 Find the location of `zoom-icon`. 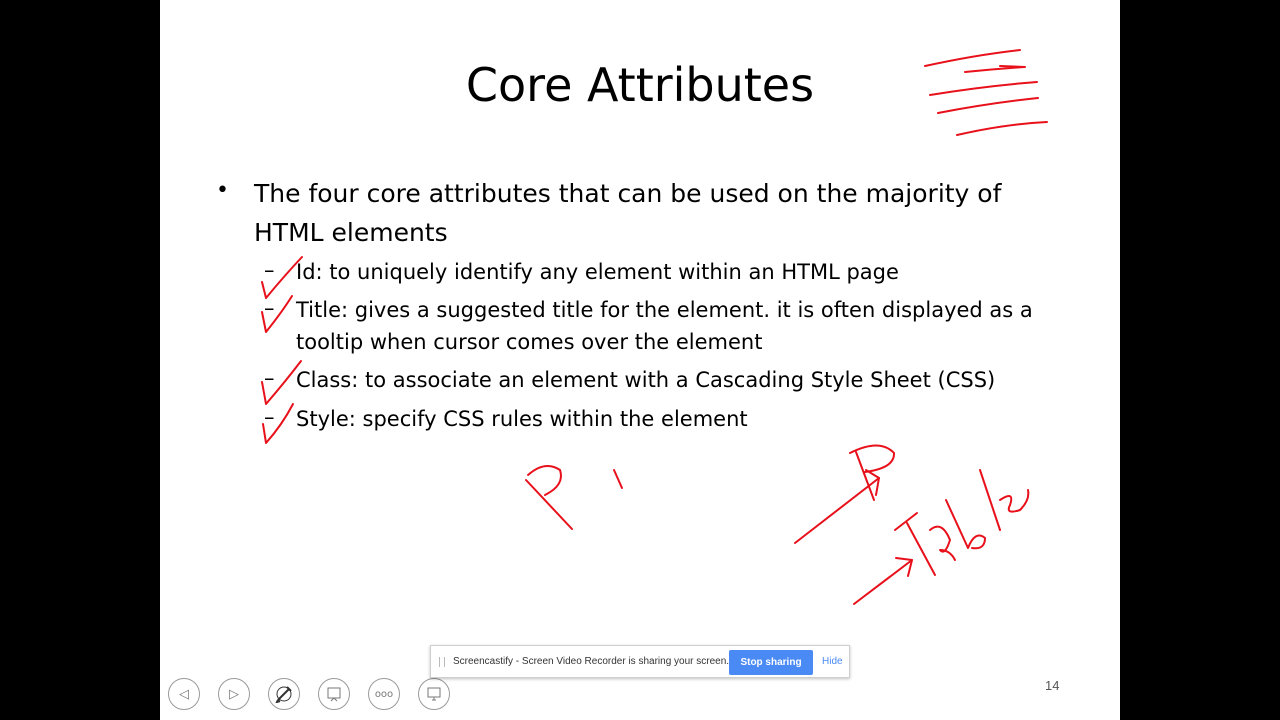

zoom-icon is located at coordinates (434, 694).